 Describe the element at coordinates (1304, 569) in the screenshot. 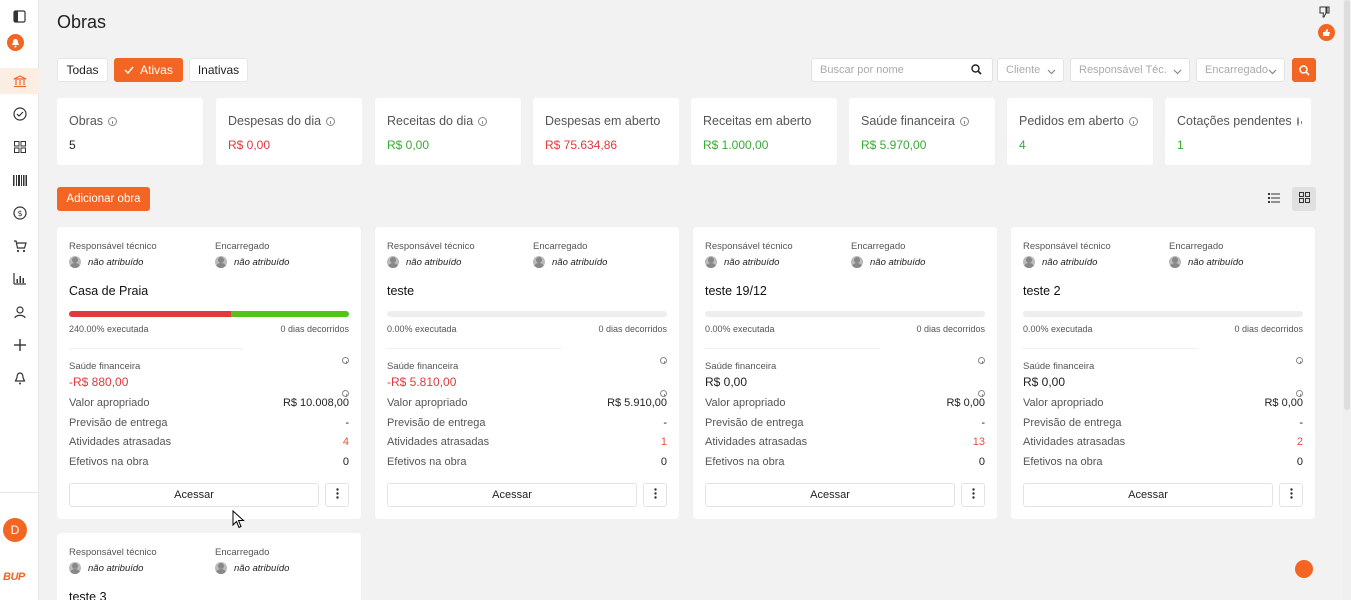

I see `chat-bubble-icon` at that location.